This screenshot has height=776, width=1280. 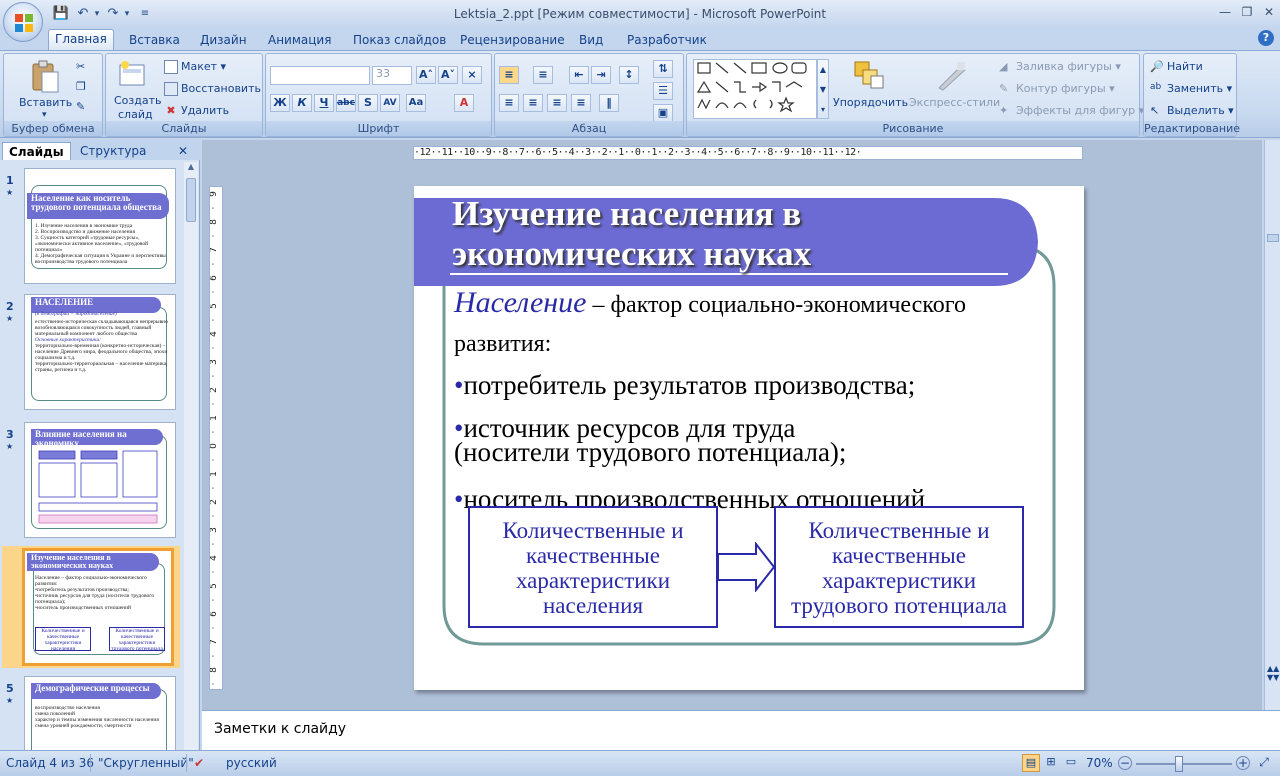 What do you see at coordinates (135, 114) in the screenshot?
I see `new-slide-label-2: слайд` at bounding box center [135, 114].